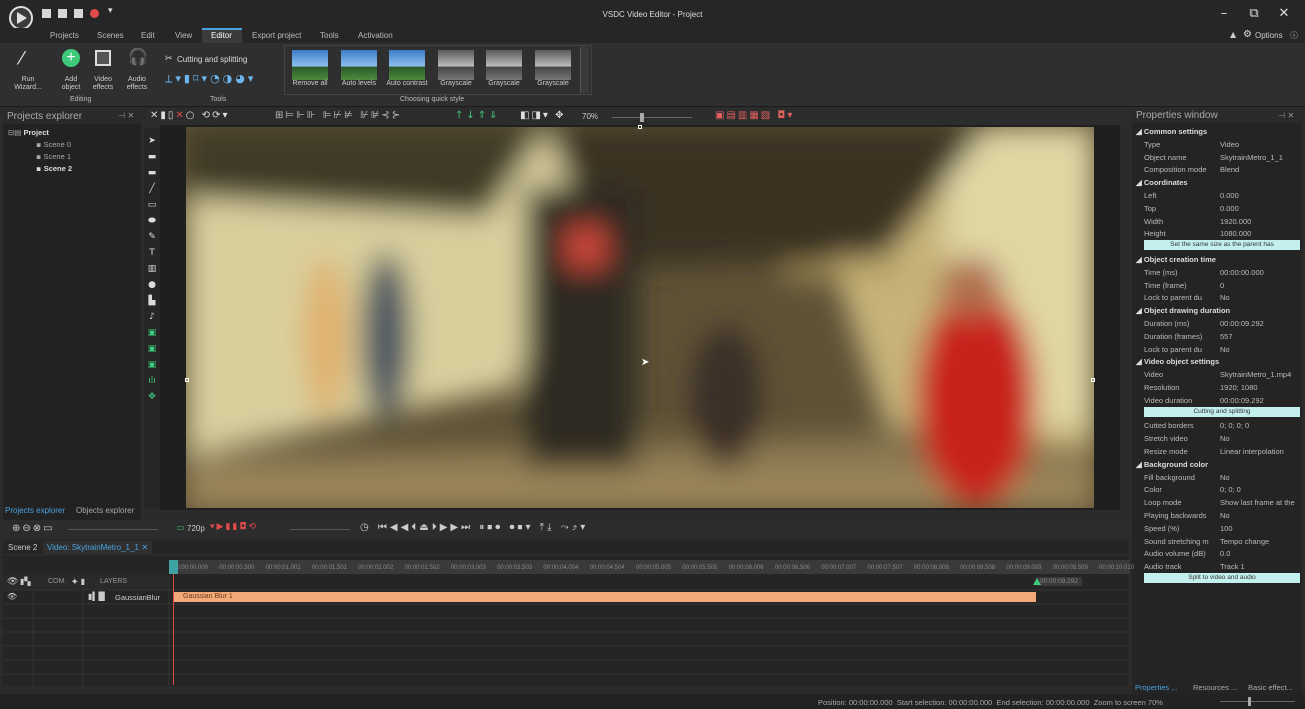 The height and width of the screenshot is (709, 1305). Describe the element at coordinates (1260, 425) in the screenshot. I see `property-value: 0; 0; 0; 0` at that location.